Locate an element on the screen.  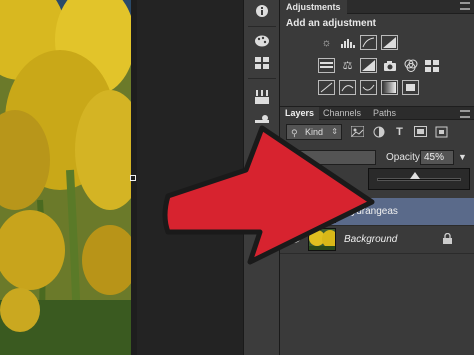
opacity-slider-popup is located at coordinates (419, 179).